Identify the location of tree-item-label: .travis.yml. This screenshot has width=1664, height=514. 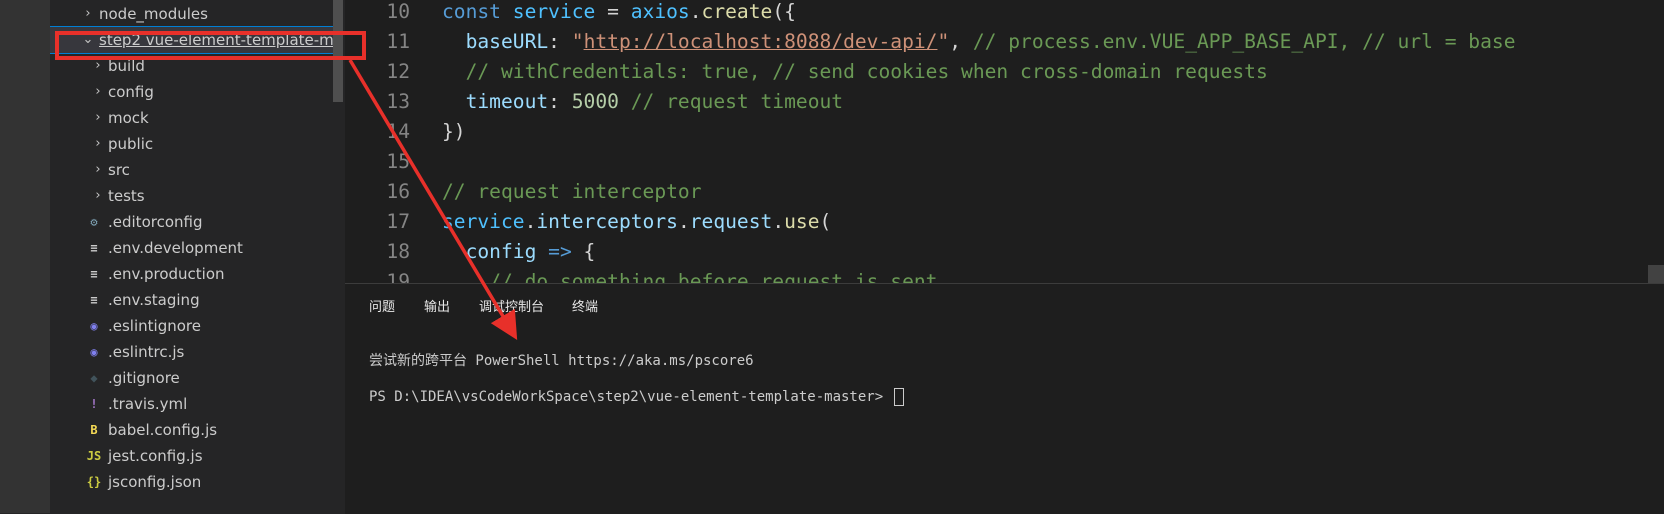
(148, 404).